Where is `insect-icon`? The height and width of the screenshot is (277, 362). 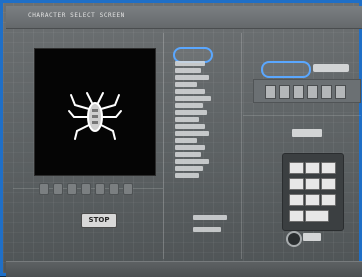 insect-icon is located at coordinates (95, 116).